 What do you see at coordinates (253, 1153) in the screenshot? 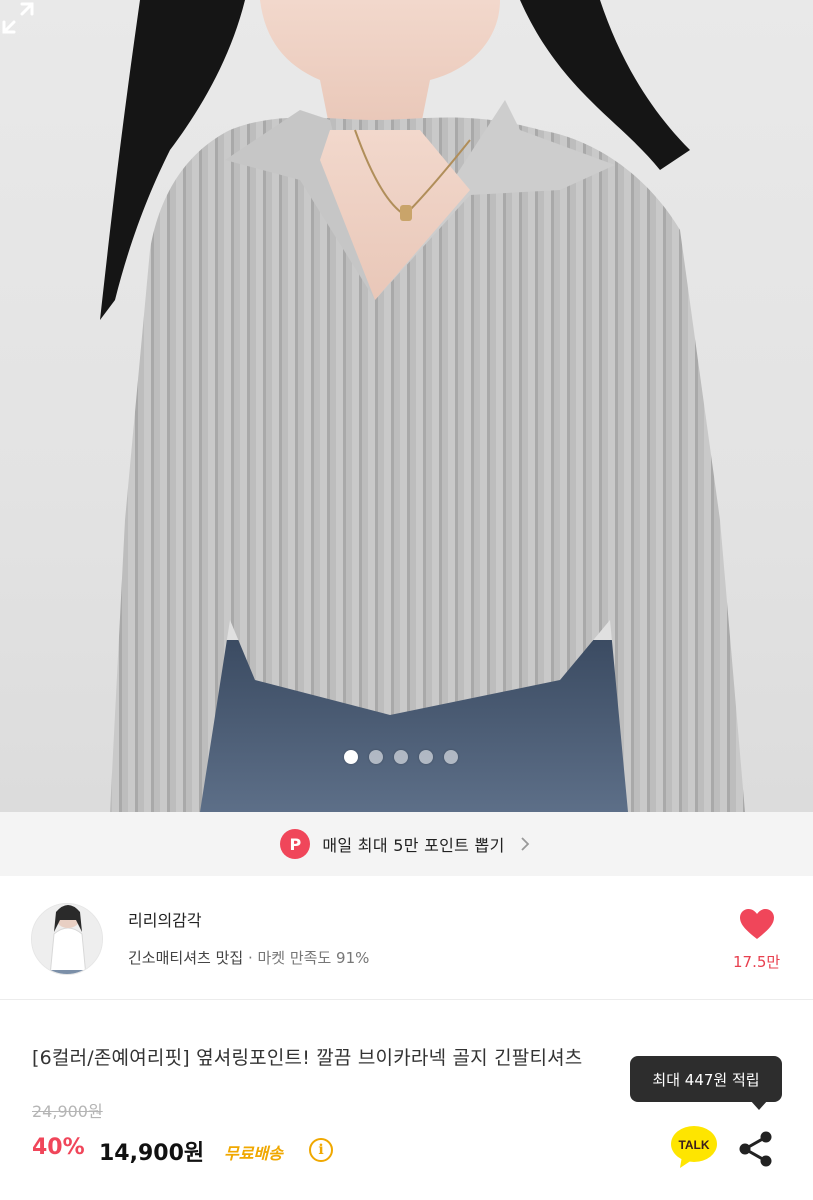
I see `free-shipping-label: 무료배송` at bounding box center [253, 1153].